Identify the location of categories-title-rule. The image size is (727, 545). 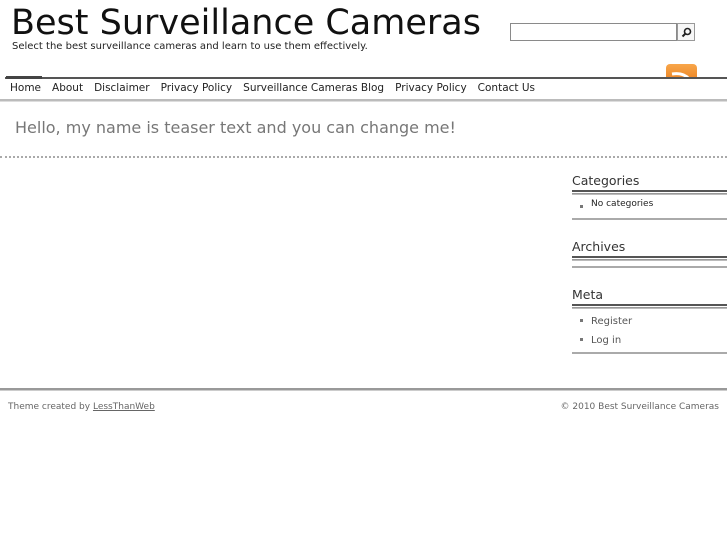
(649, 192).